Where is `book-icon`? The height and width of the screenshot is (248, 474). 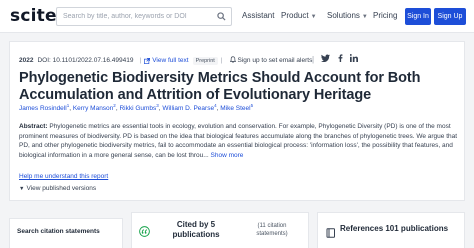 book-icon is located at coordinates (331, 234).